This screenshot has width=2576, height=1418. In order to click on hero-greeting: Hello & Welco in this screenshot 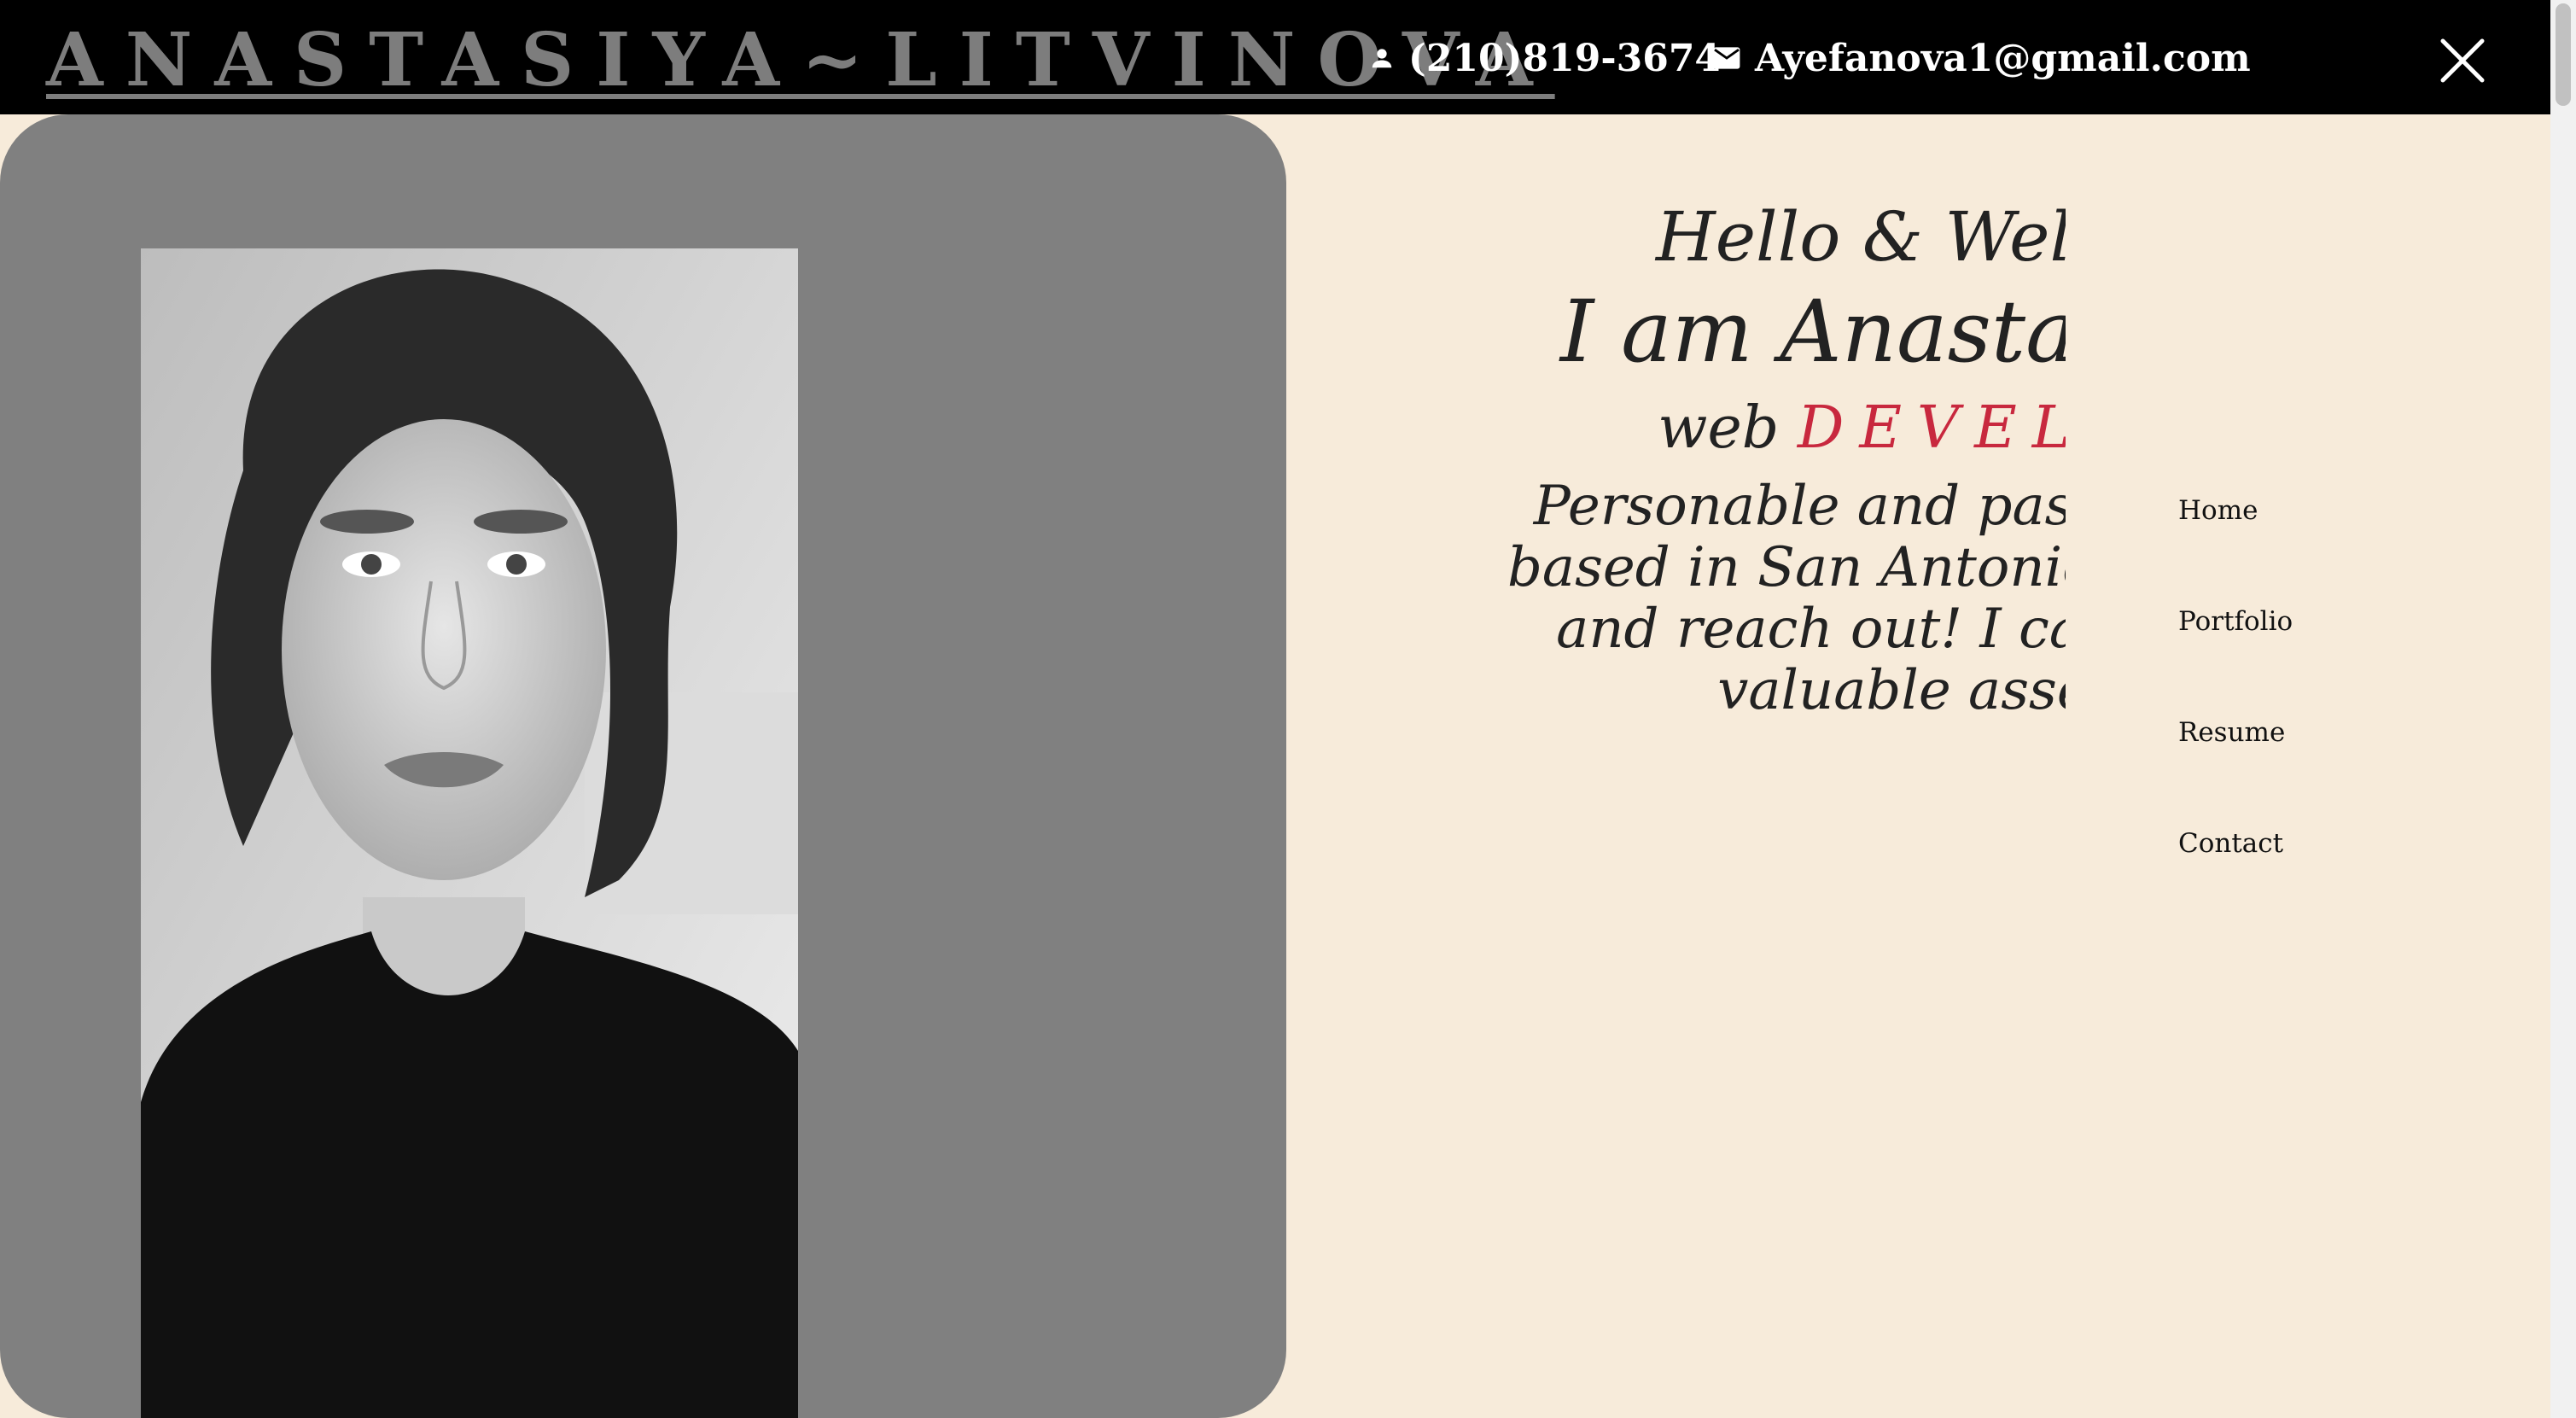, I will do `click(1860, 237)`.